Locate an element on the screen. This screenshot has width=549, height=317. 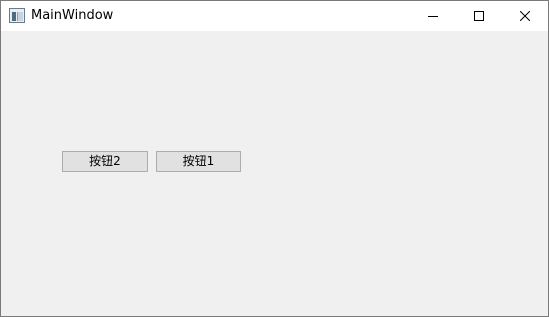
button-1: 按钮1 is located at coordinates (198, 161).